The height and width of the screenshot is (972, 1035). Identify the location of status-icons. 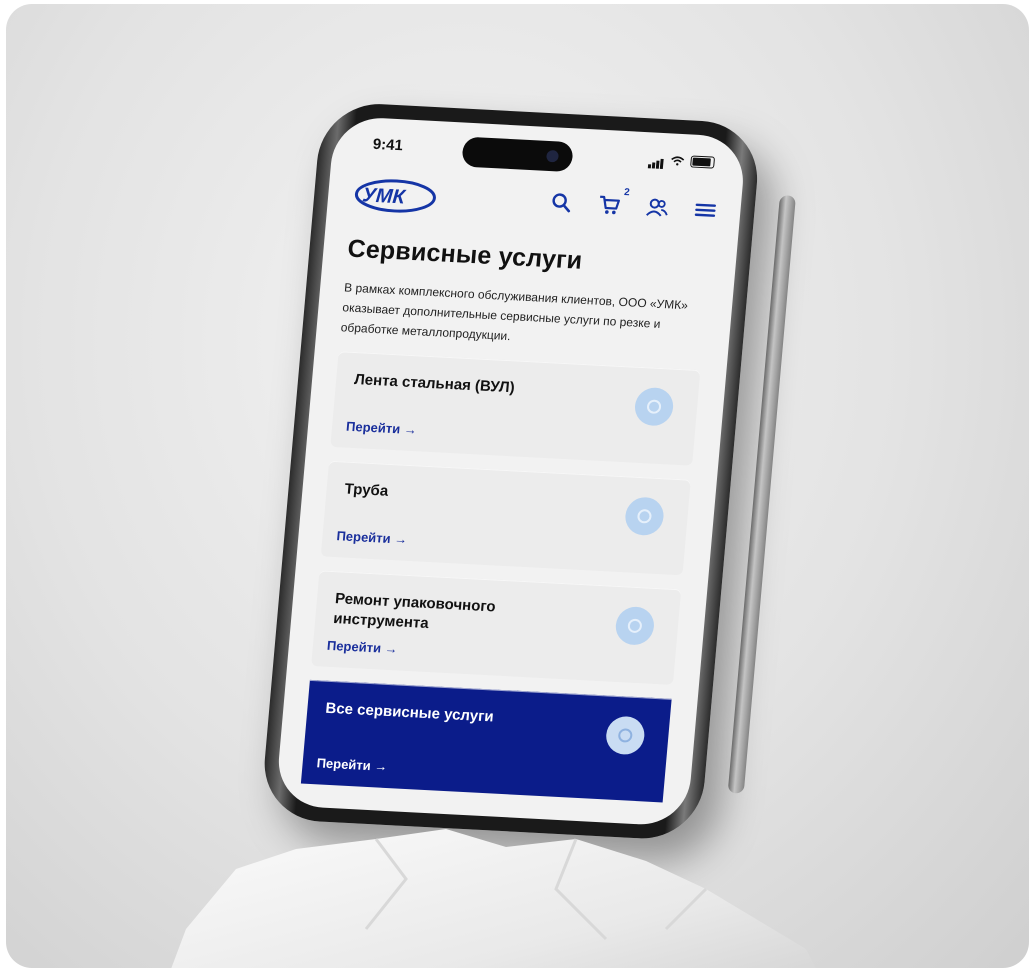
(681, 160).